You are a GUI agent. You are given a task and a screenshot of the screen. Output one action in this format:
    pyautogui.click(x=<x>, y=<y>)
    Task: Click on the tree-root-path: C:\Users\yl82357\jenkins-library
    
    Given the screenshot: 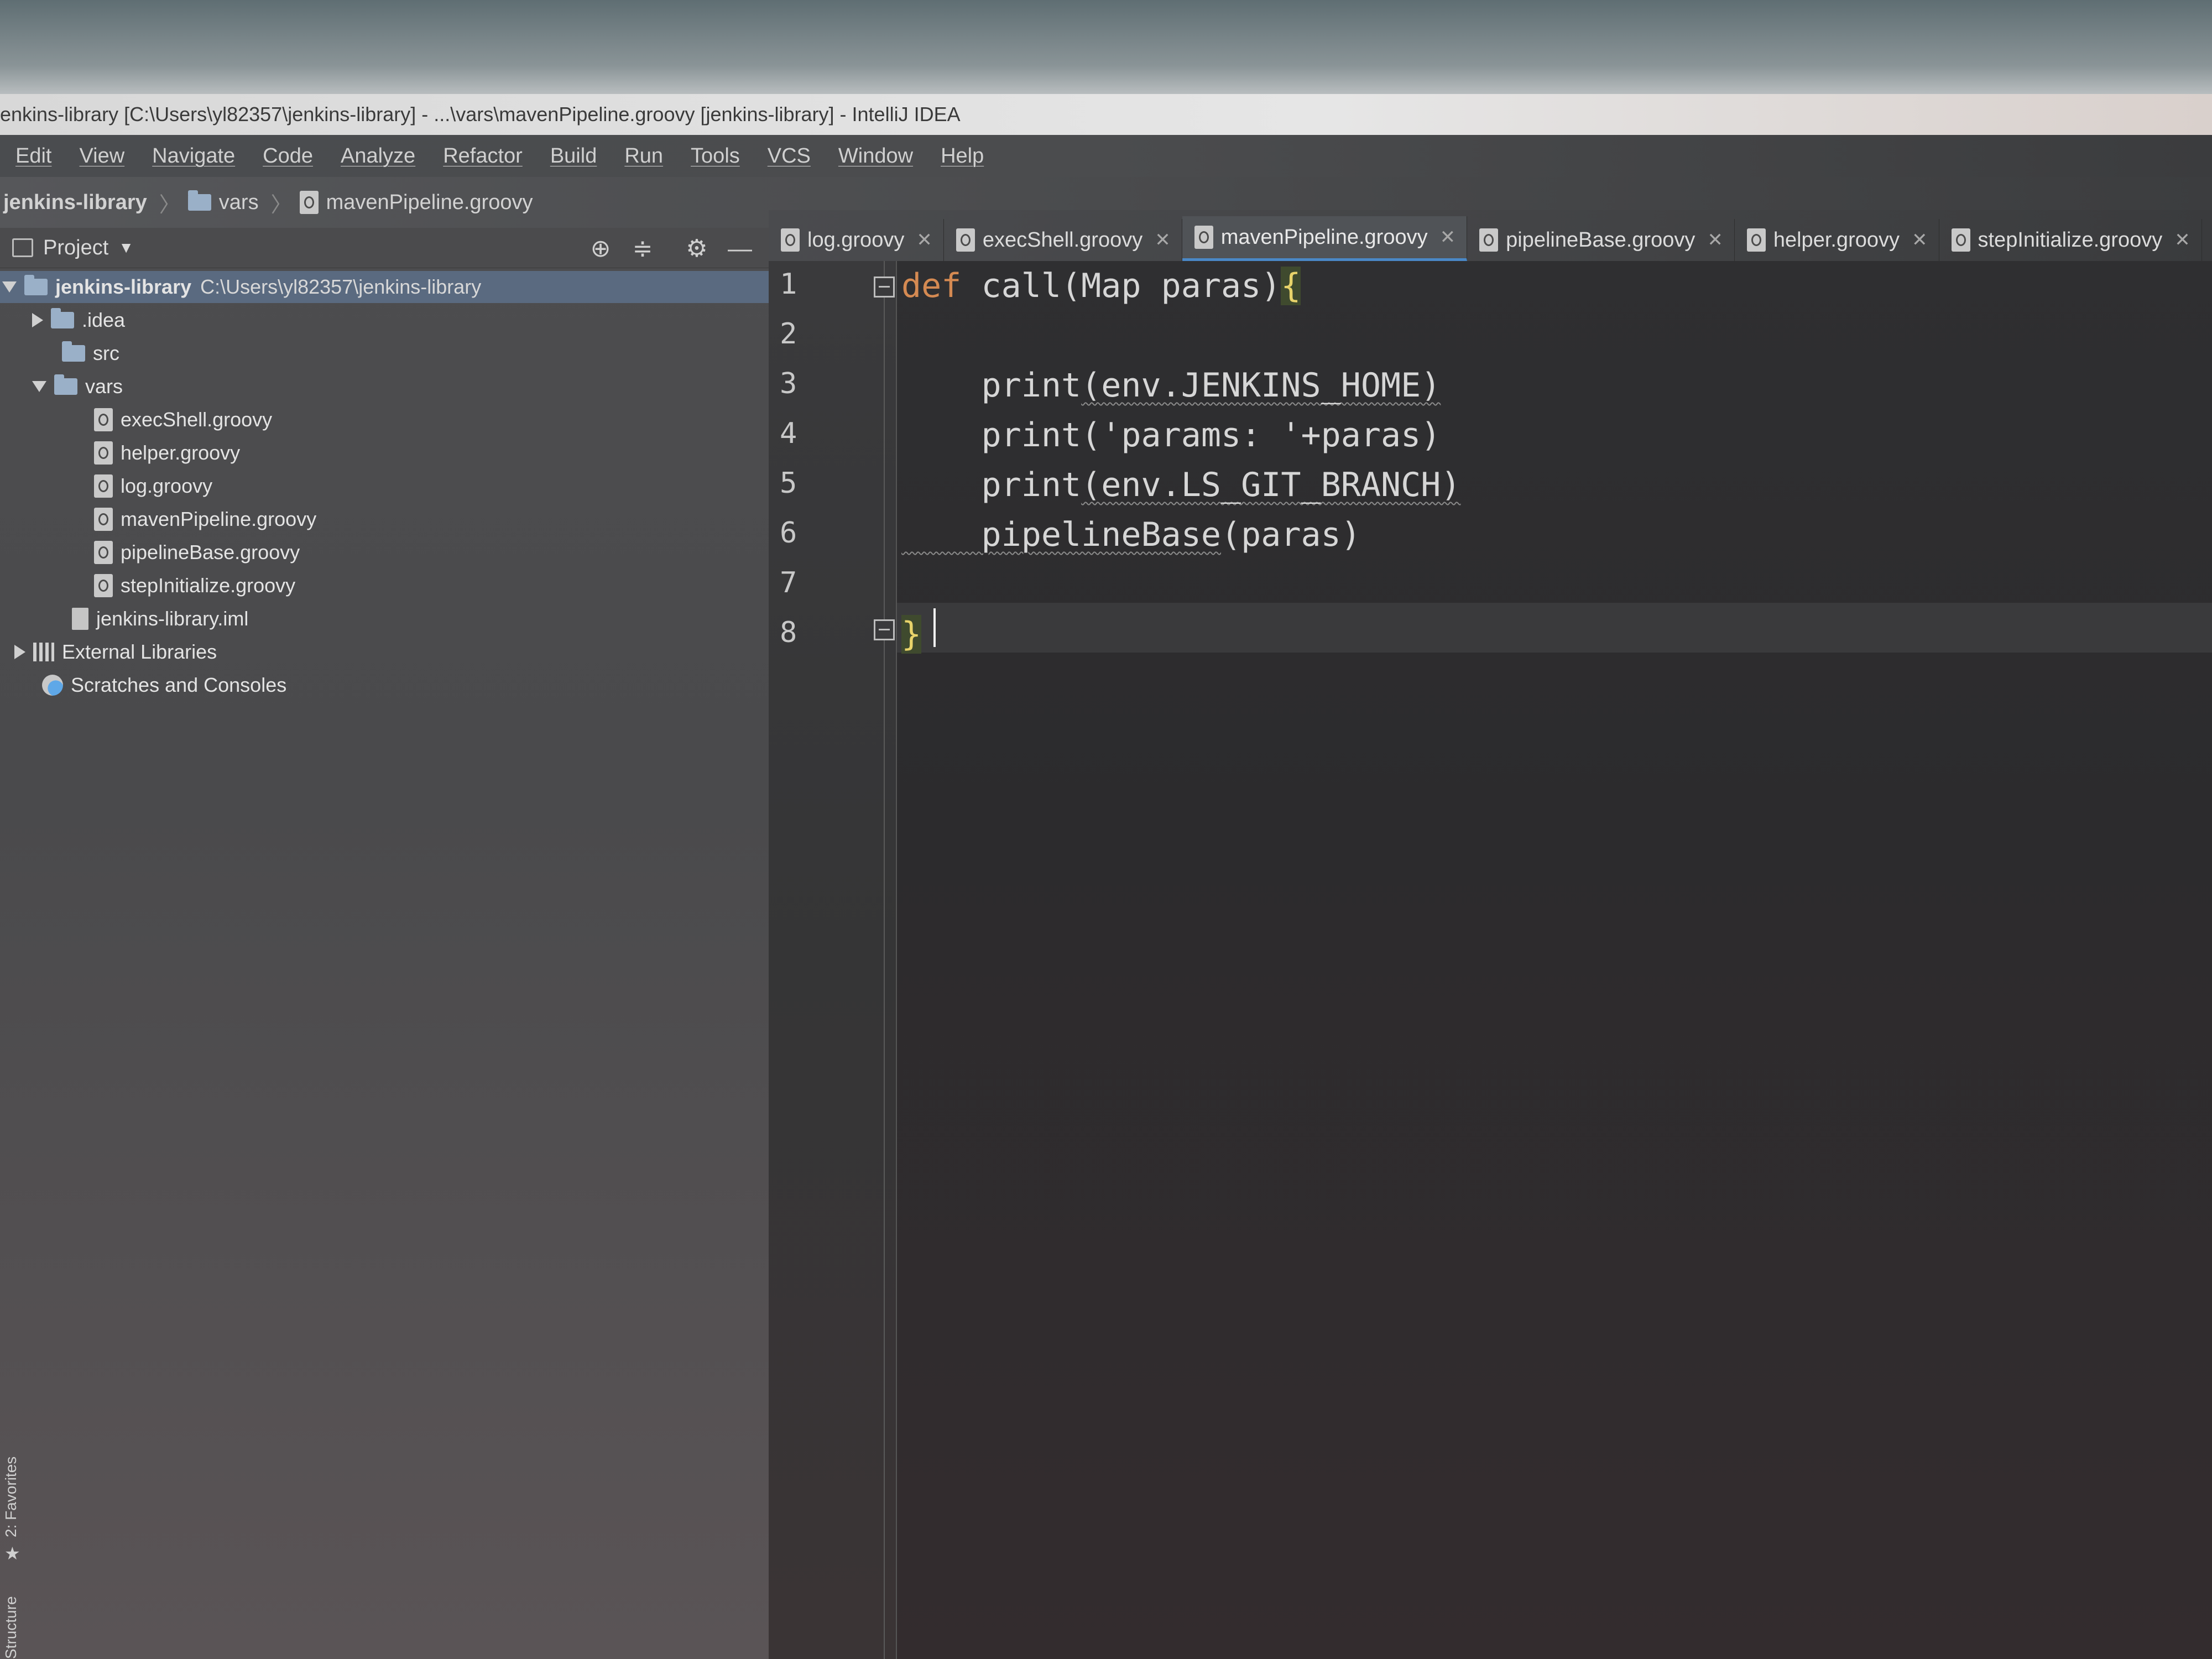 What is the action you would take?
    pyautogui.click(x=341, y=286)
    